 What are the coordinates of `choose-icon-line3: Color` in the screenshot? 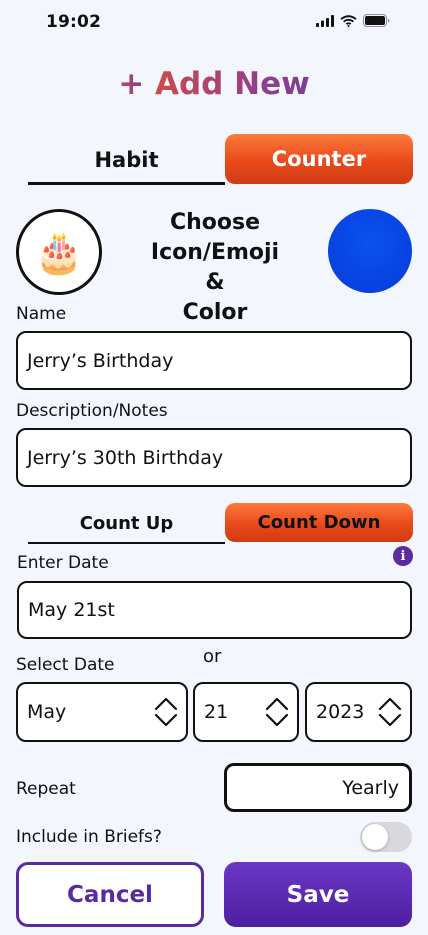 It's located at (215, 312).